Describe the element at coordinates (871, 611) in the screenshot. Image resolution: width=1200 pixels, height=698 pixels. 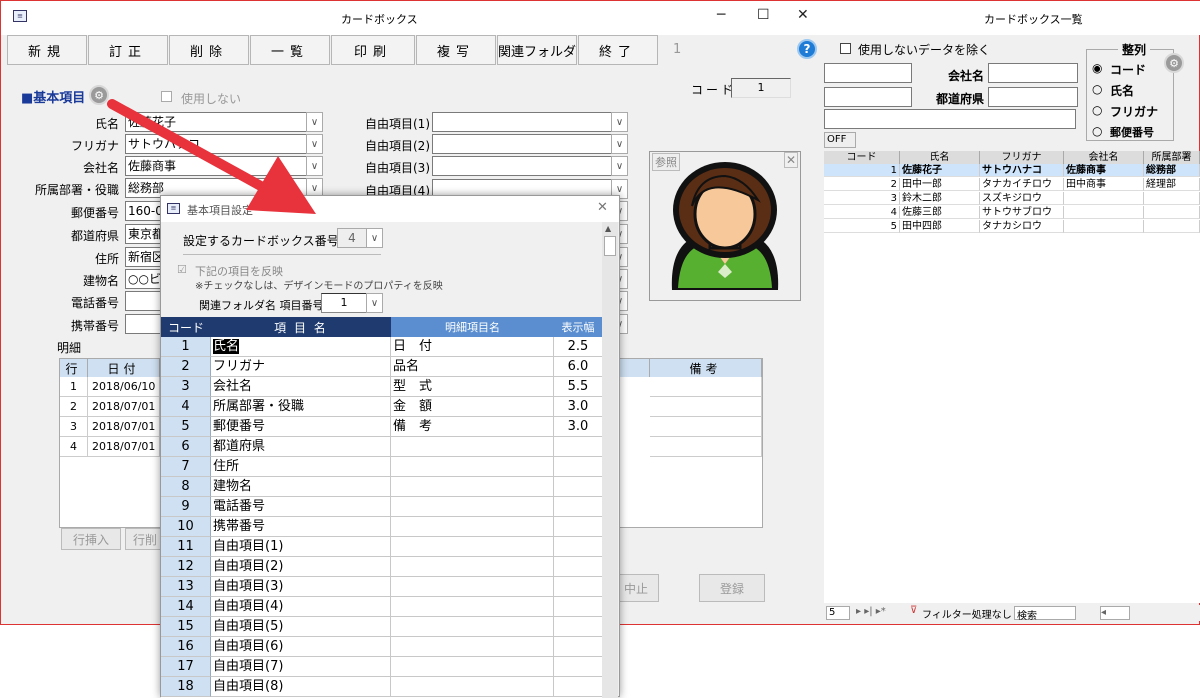
I see `next-record-icon: ▸ ▸| ▸*` at that location.